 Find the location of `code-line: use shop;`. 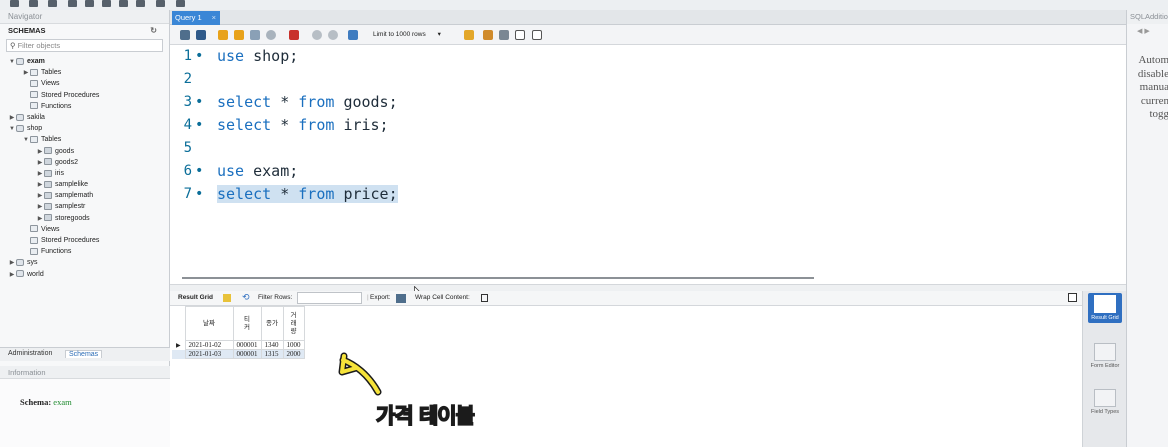

code-line: use shop; is located at coordinates (257, 56).